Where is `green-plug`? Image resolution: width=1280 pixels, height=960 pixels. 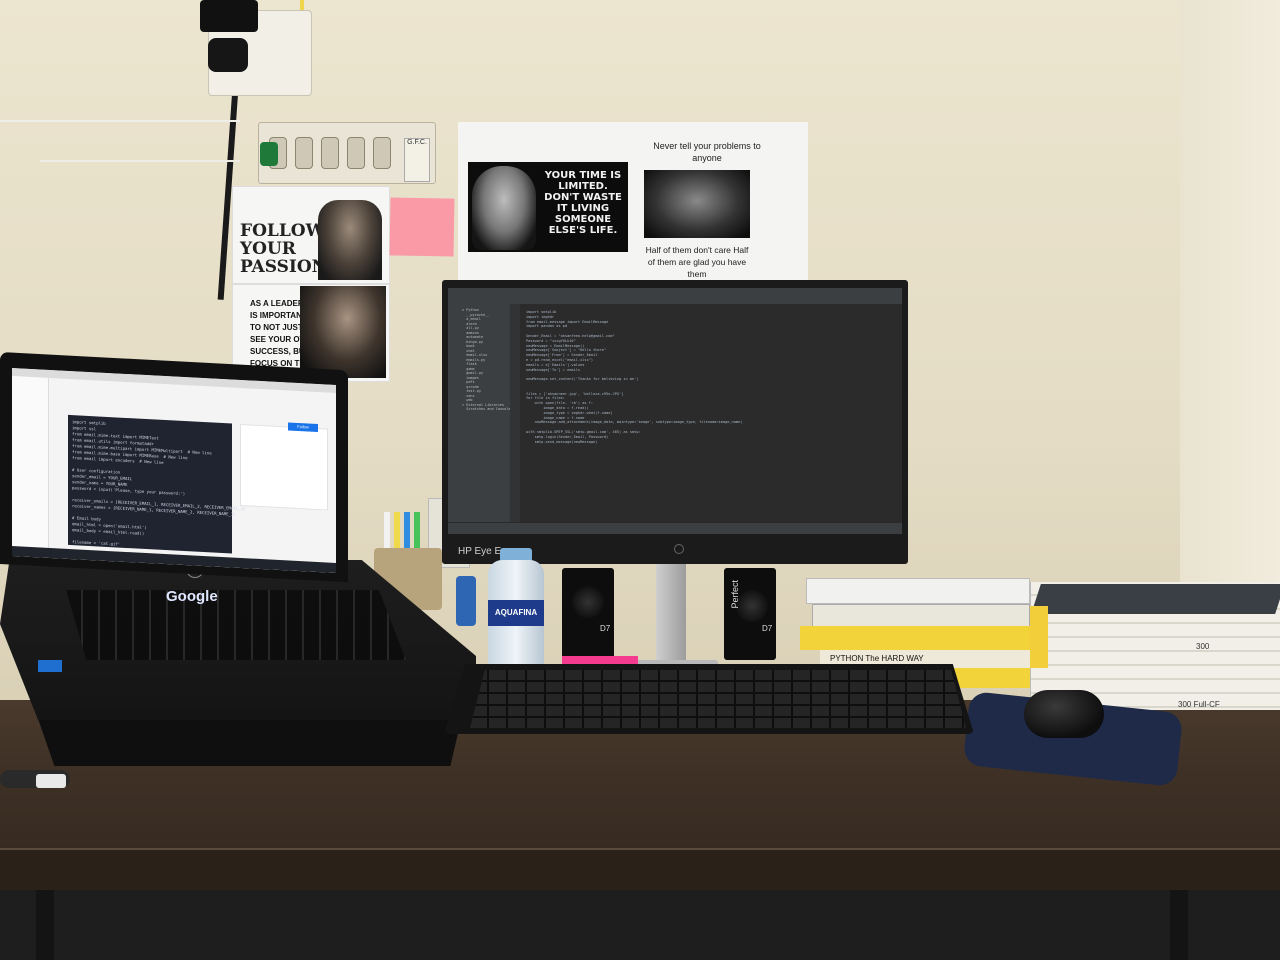 green-plug is located at coordinates (269, 154).